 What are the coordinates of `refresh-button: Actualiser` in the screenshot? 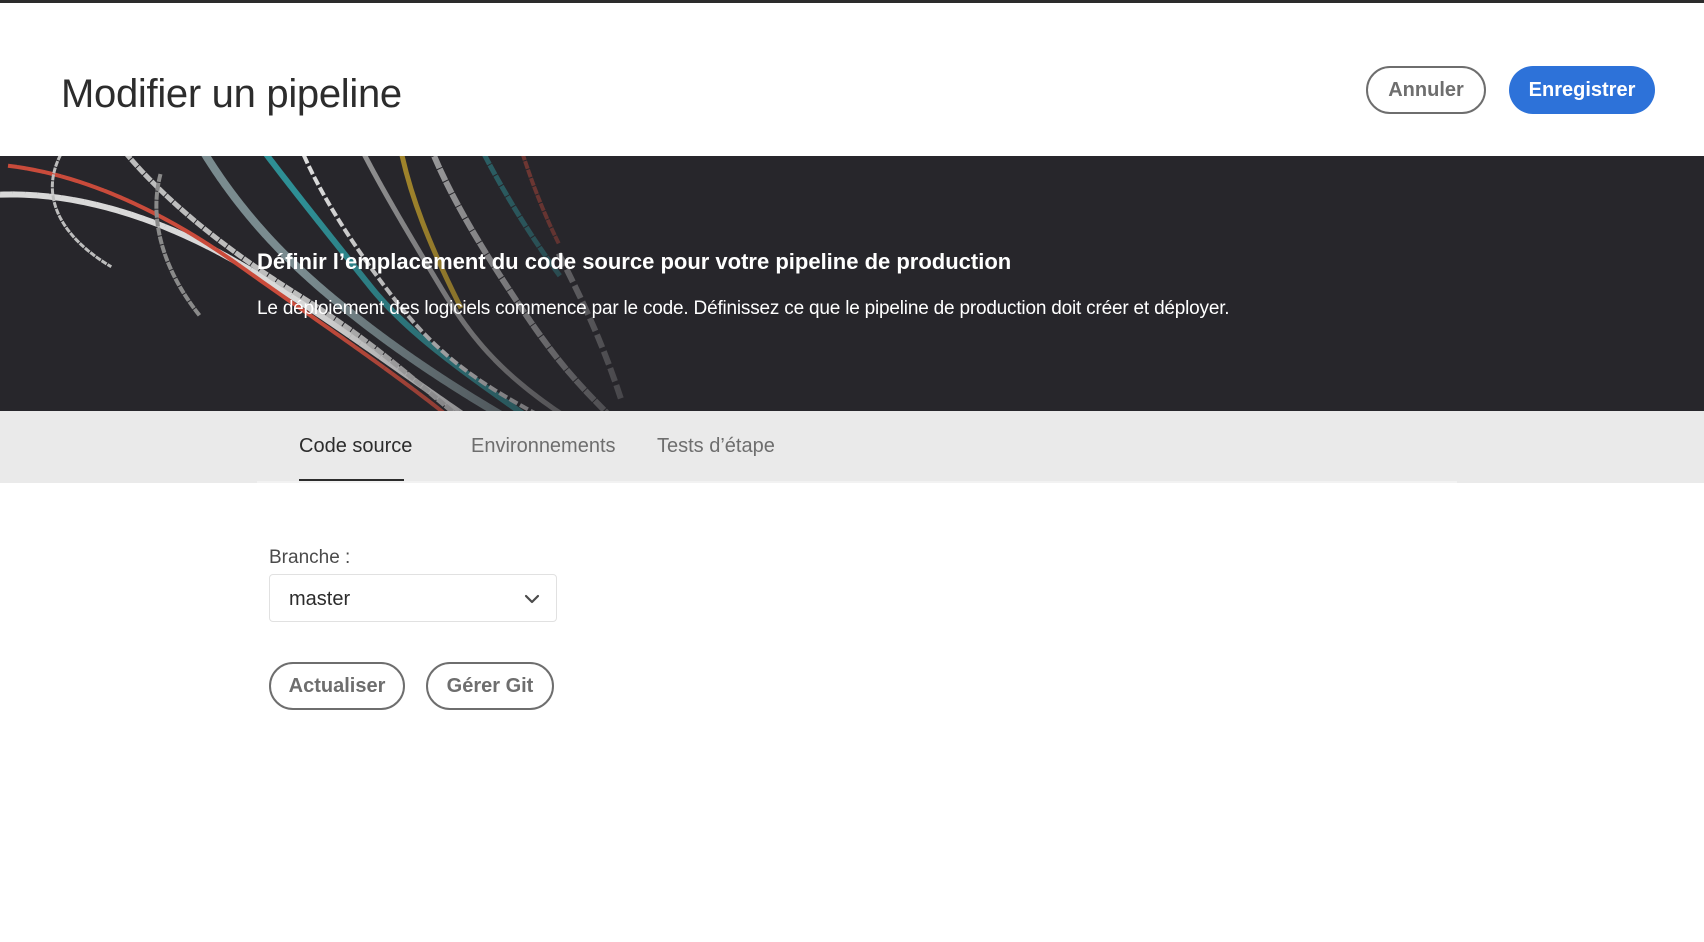 It's located at (337, 686).